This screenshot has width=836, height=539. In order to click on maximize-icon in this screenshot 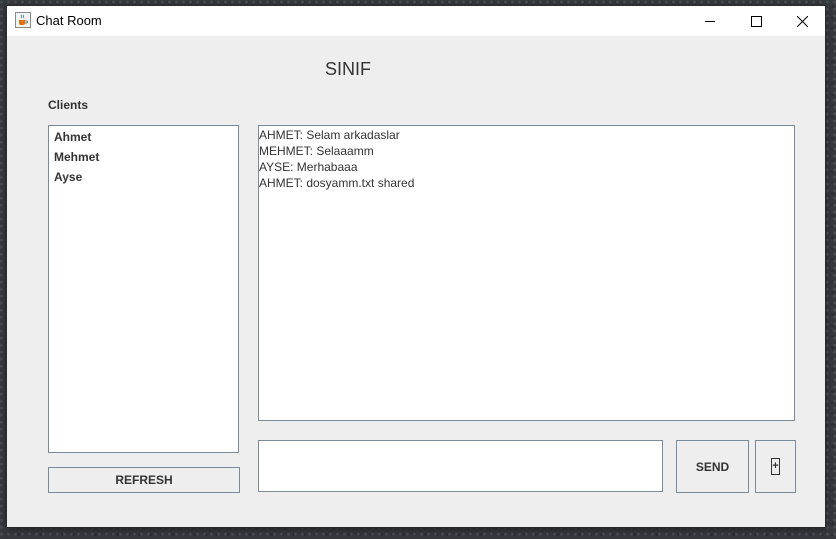, I will do `click(756, 21)`.